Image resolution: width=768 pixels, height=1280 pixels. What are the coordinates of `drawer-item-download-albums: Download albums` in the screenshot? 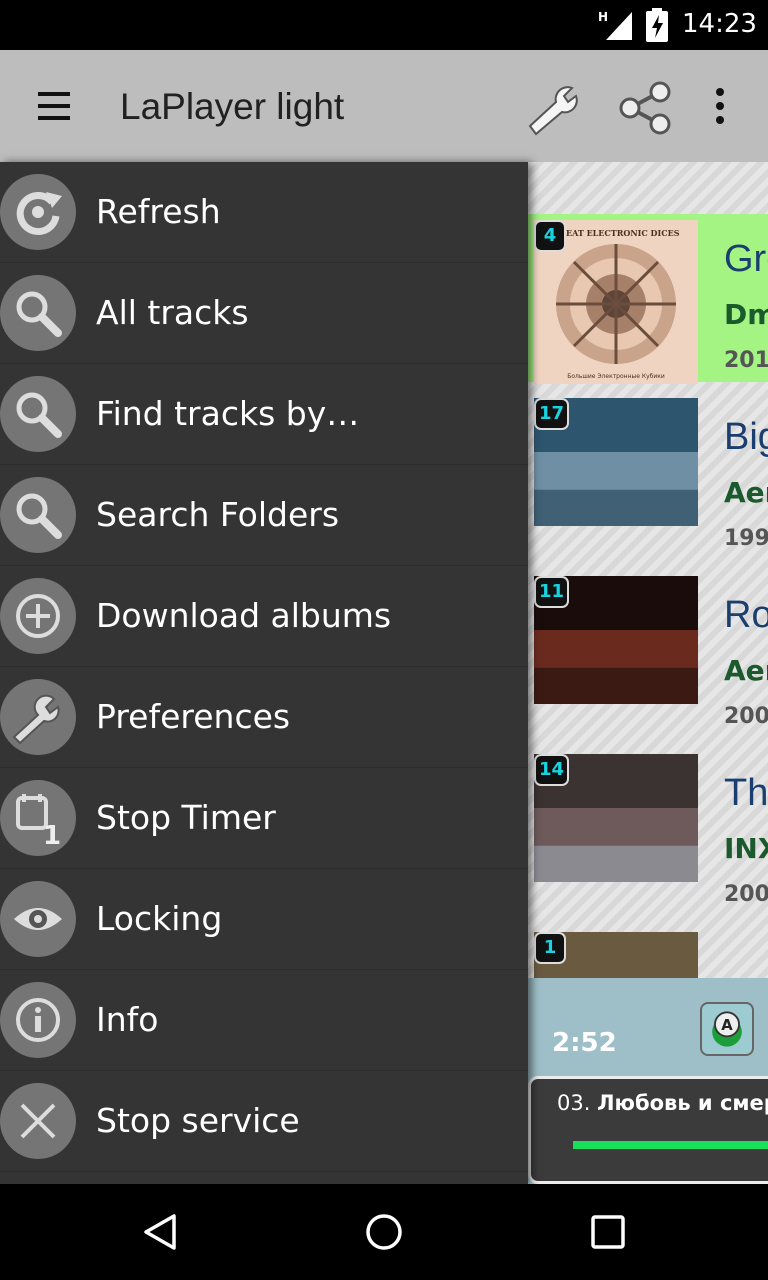 It's located at (264, 616).